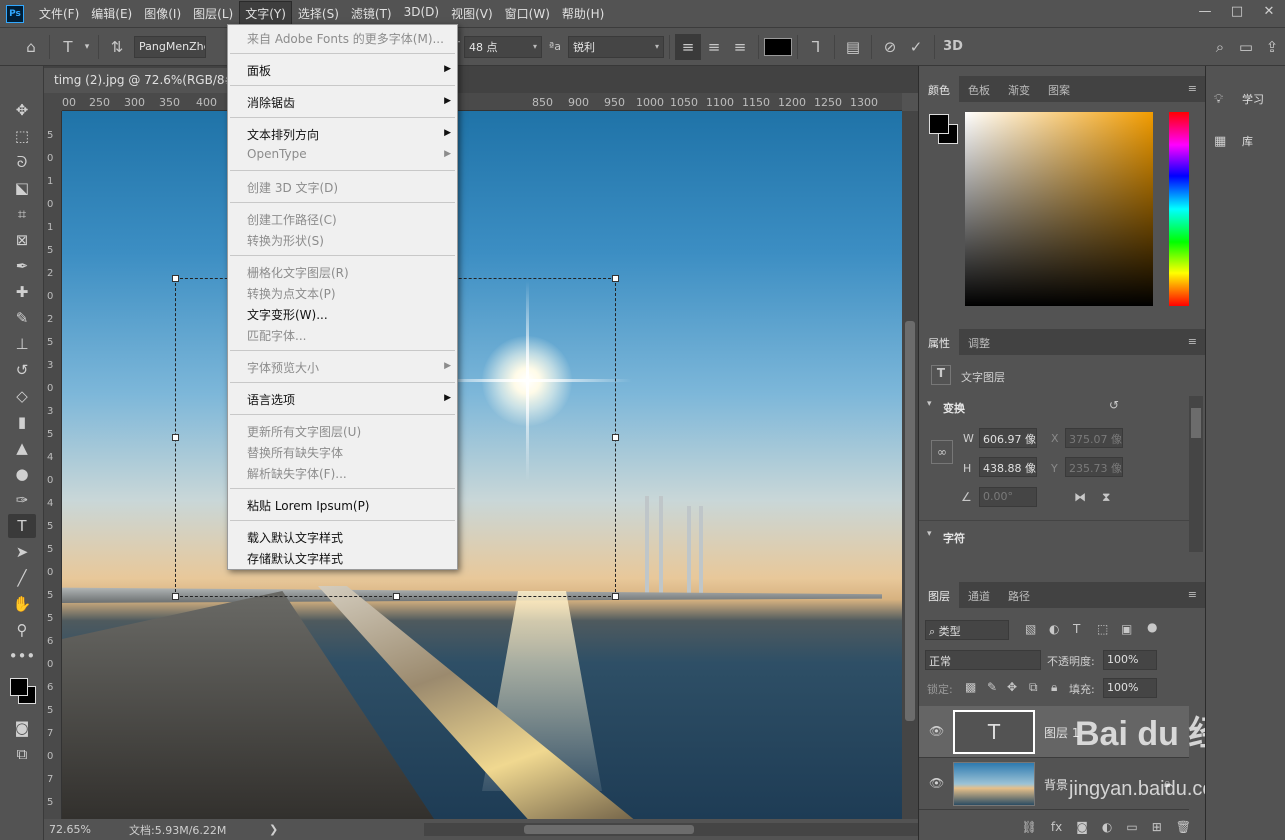 This screenshot has width=1285, height=840. What do you see at coordinates (1056, 827) in the screenshot?
I see `fx-icon: fx` at bounding box center [1056, 827].